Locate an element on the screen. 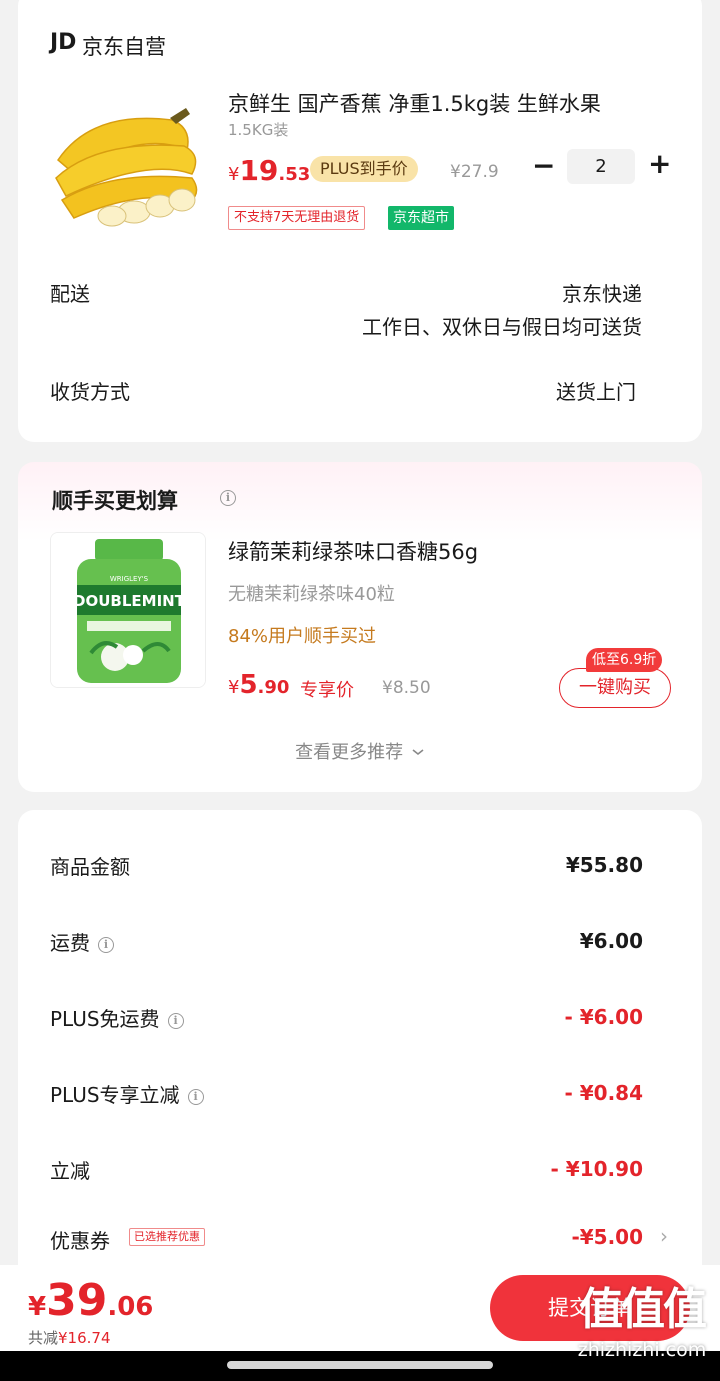 The image size is (720, 1381). plus-price-tag: PLUS到手价 is located at coordinates (364, 169).